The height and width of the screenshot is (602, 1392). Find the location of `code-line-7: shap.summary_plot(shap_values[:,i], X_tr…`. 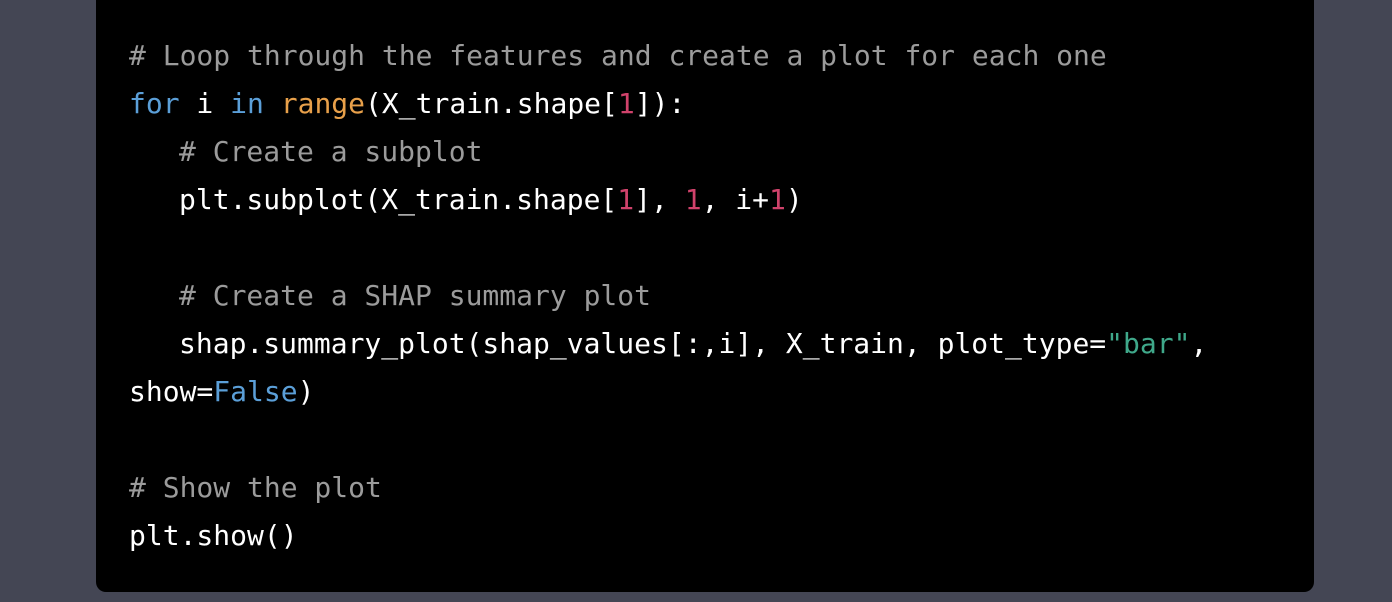

code-line-7: shap.summary_plot(shap_values[:,i], X_tr… is located at coordinates (668, 344).